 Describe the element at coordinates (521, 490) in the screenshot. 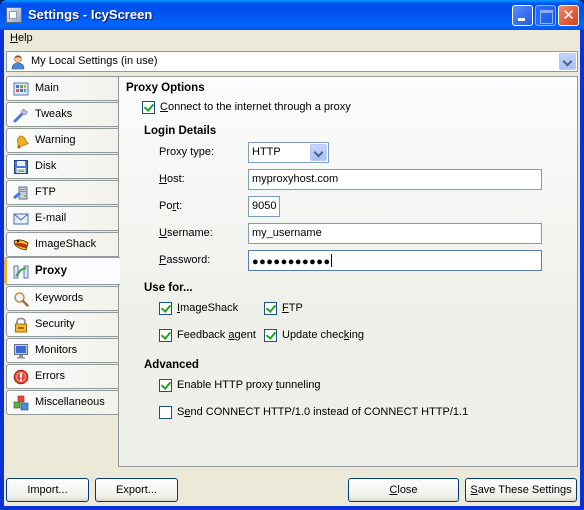

I see `save-settings-button: Save These Settings` at that location.